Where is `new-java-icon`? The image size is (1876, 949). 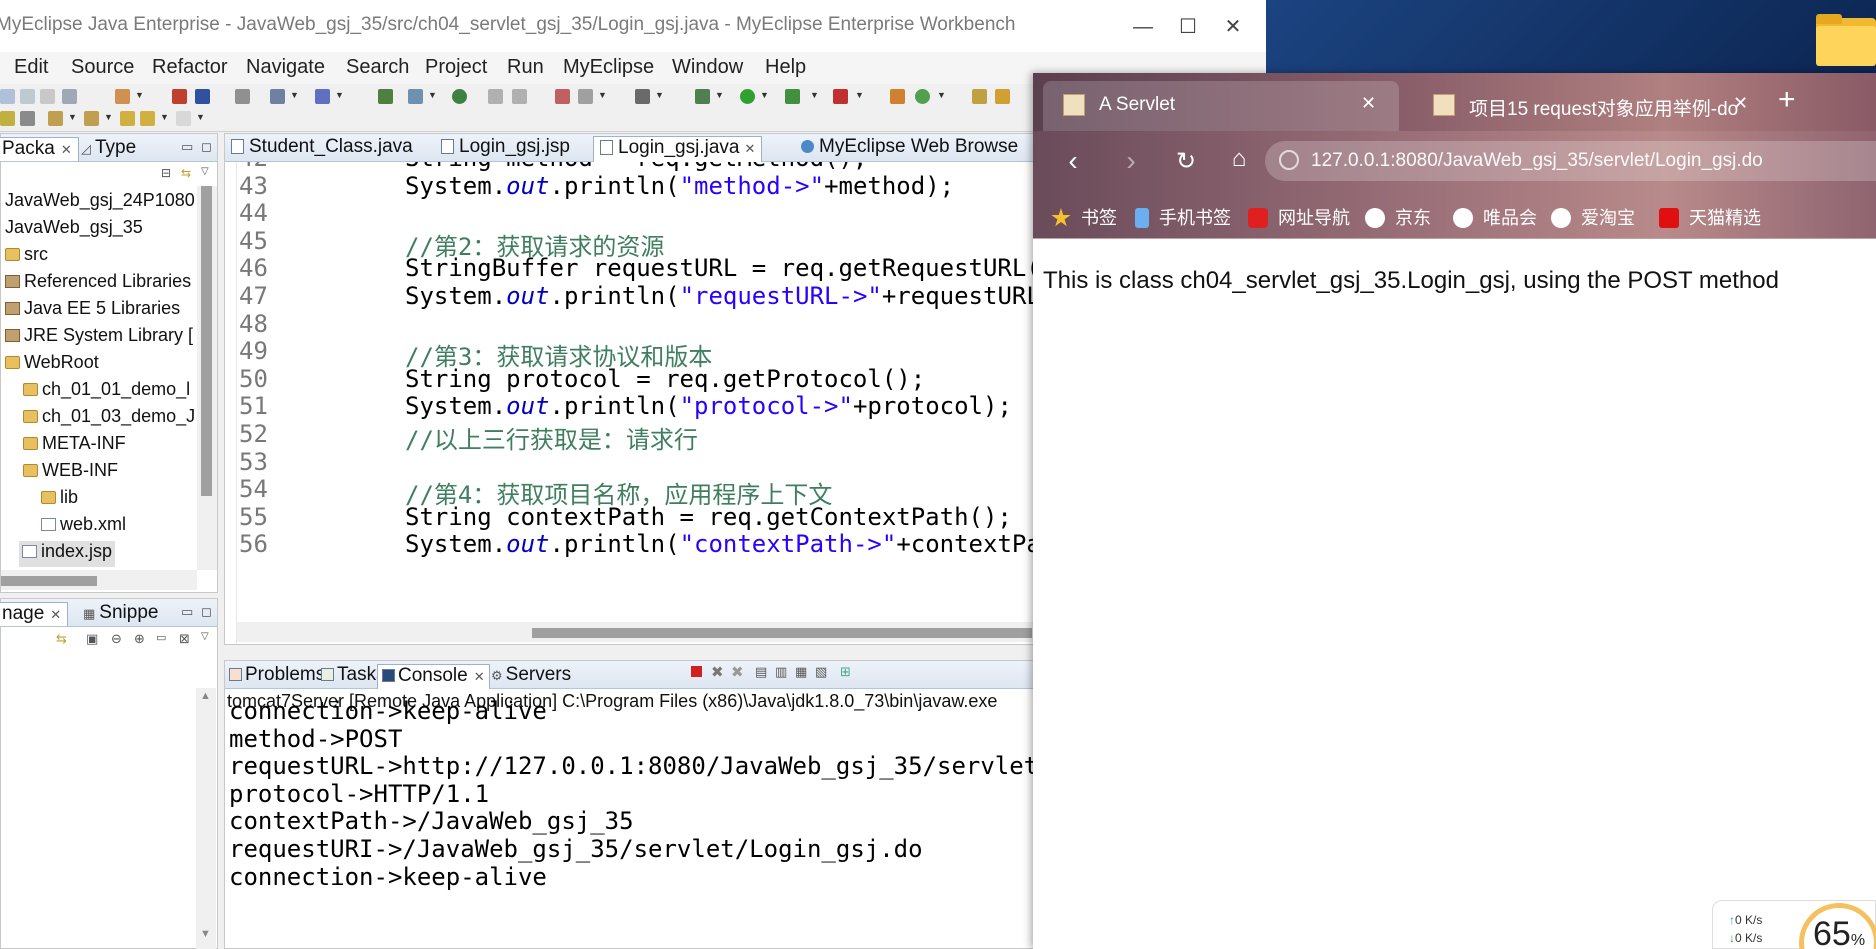
new-java-icon is located at coordinates (897, 96).